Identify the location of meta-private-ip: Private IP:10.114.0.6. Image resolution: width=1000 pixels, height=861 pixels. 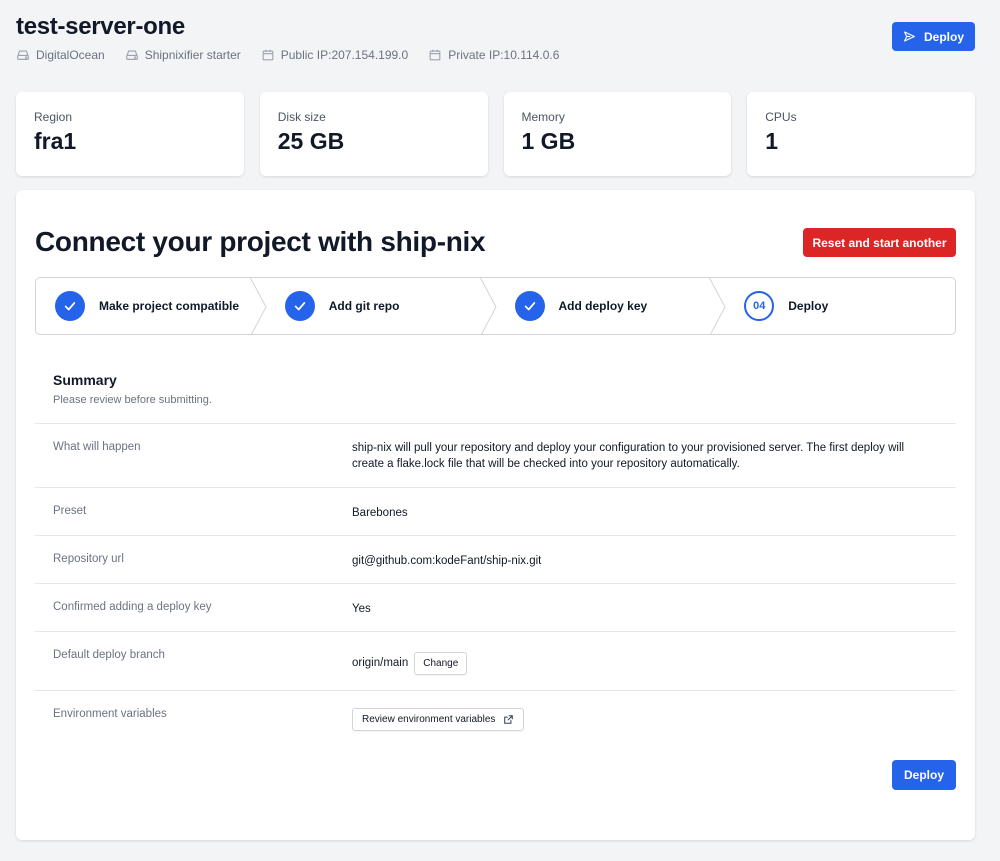
(493, 55).